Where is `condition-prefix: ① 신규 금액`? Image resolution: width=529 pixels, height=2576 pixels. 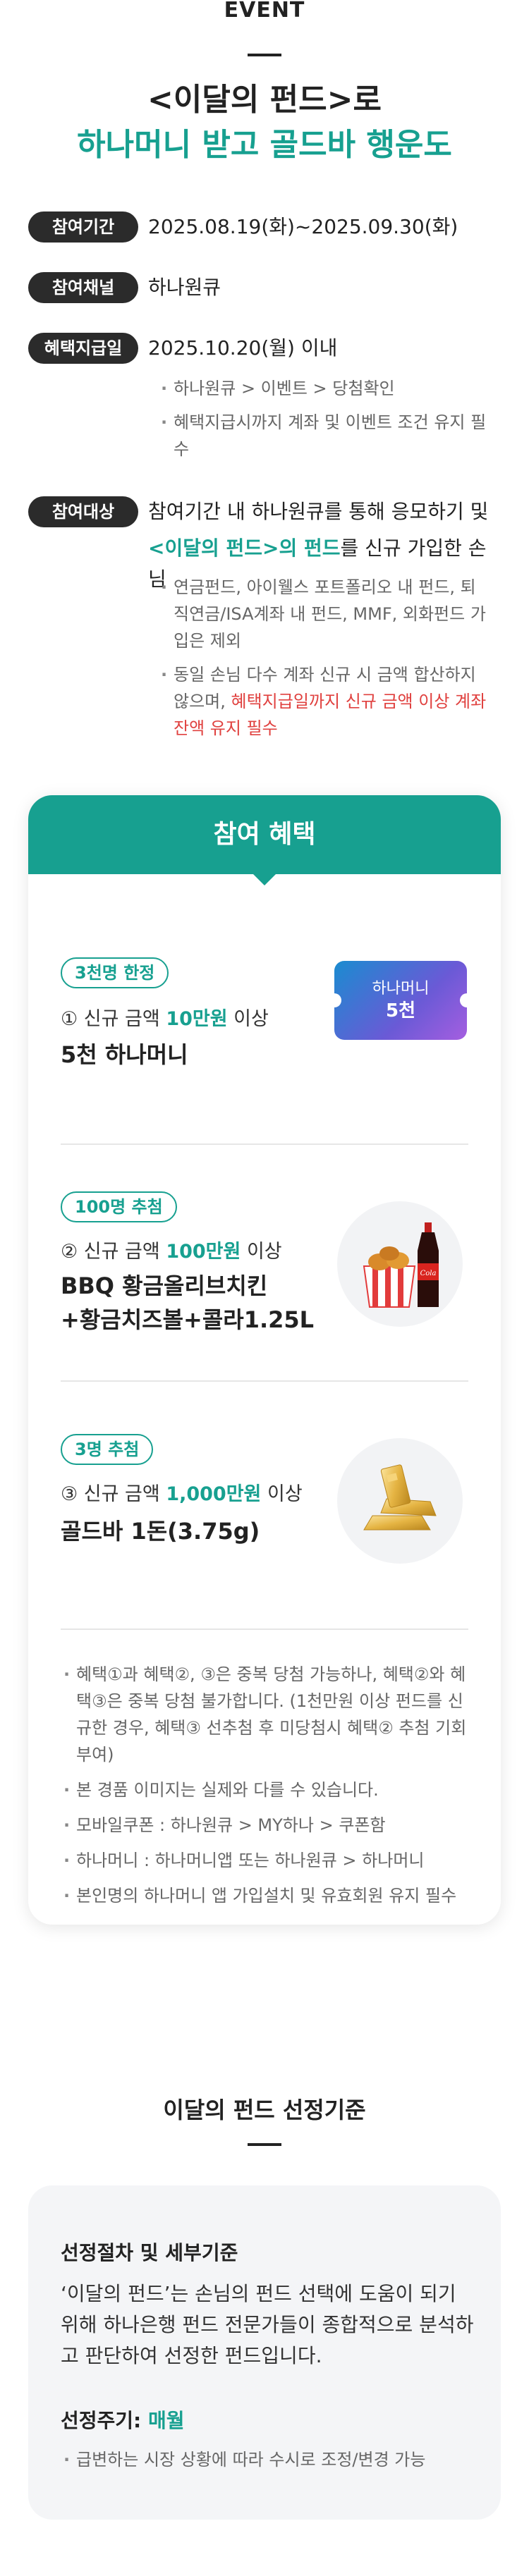 condition-prefix: ① 신규 금액 is located at coordinates (114, 1019).